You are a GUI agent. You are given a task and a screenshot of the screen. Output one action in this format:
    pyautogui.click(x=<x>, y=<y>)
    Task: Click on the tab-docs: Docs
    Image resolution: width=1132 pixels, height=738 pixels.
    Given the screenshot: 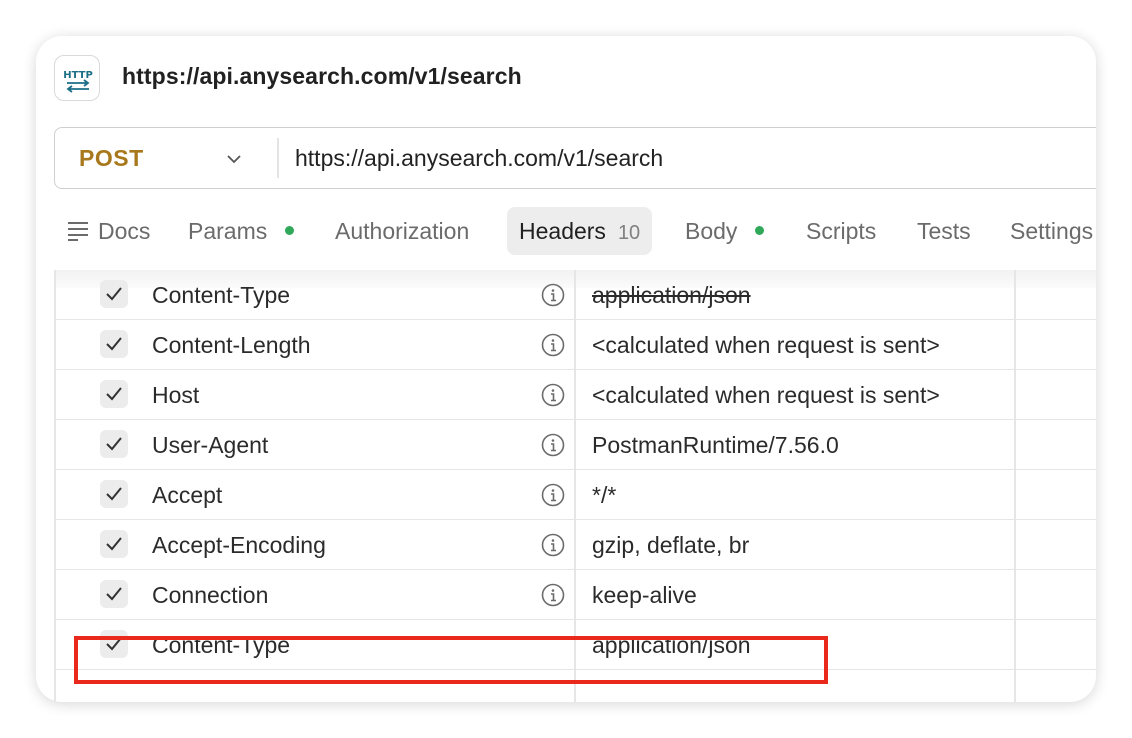 What is the action you would take?
    pyautogui.click(x=124, y=231)
    